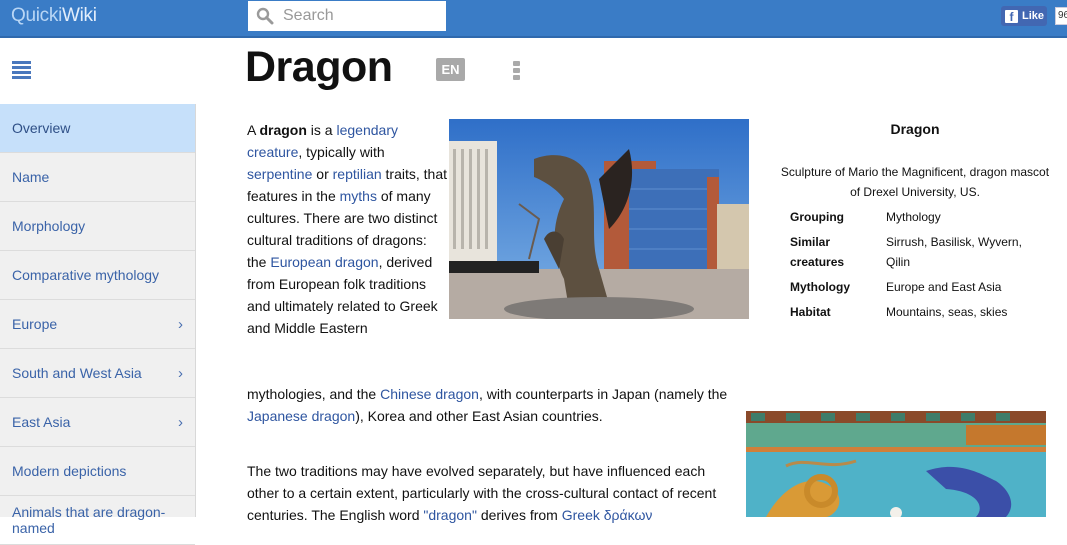 The width and height of the screenshot is (1067, 545). What do you see at coordinates (86, 275) in the screenshot?
I see `sidebar-item-label: Comparative mythology` at bounding box center [86, 275].